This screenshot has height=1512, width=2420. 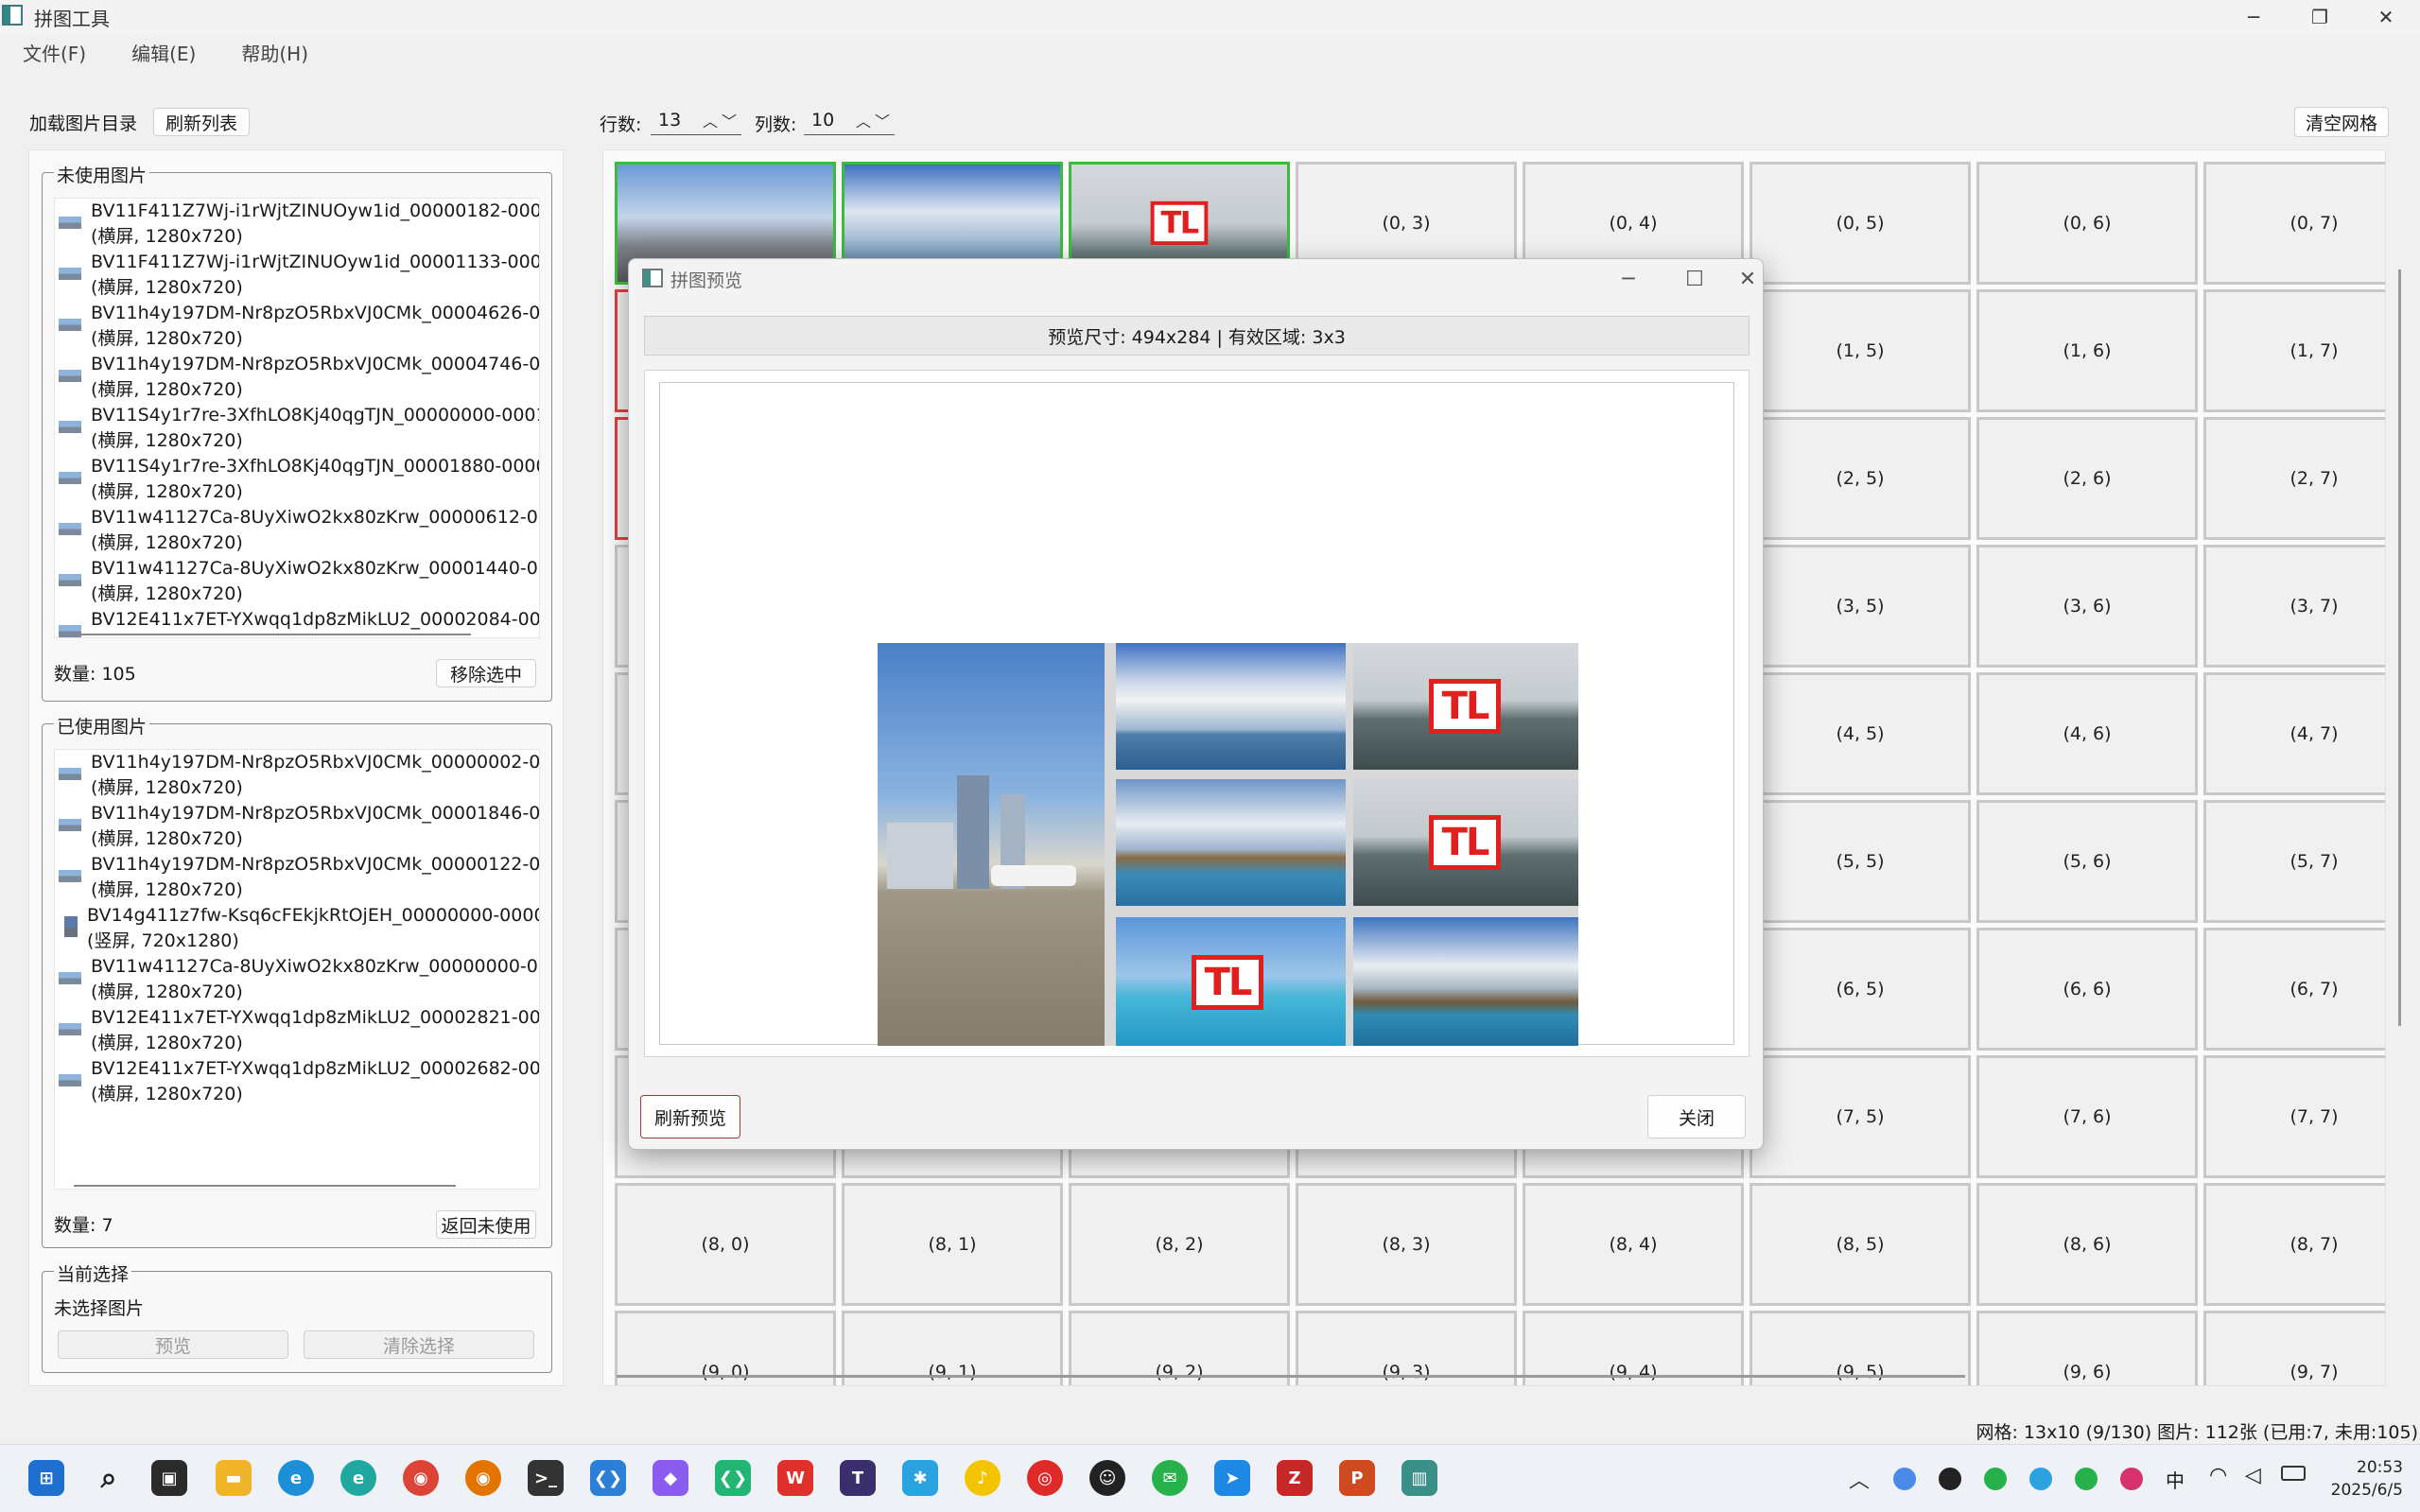 I want to click on grid-cell: (6, 6), so click(x=2087, y=989).